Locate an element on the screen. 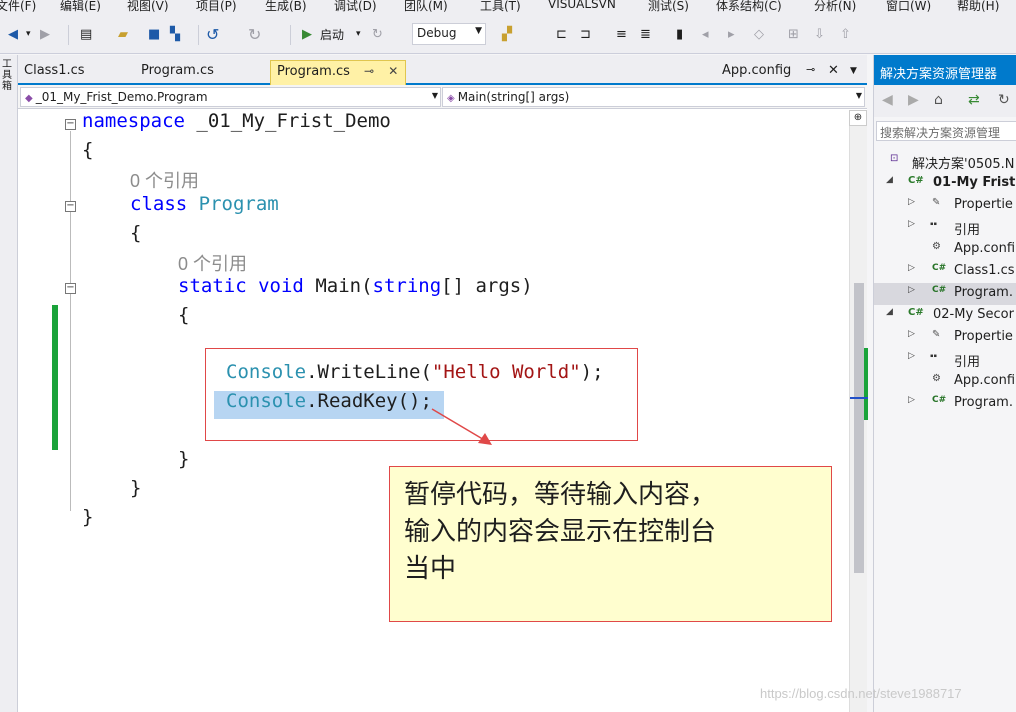  tab-class1: Class1.cs is located at coordinates (54, 72).